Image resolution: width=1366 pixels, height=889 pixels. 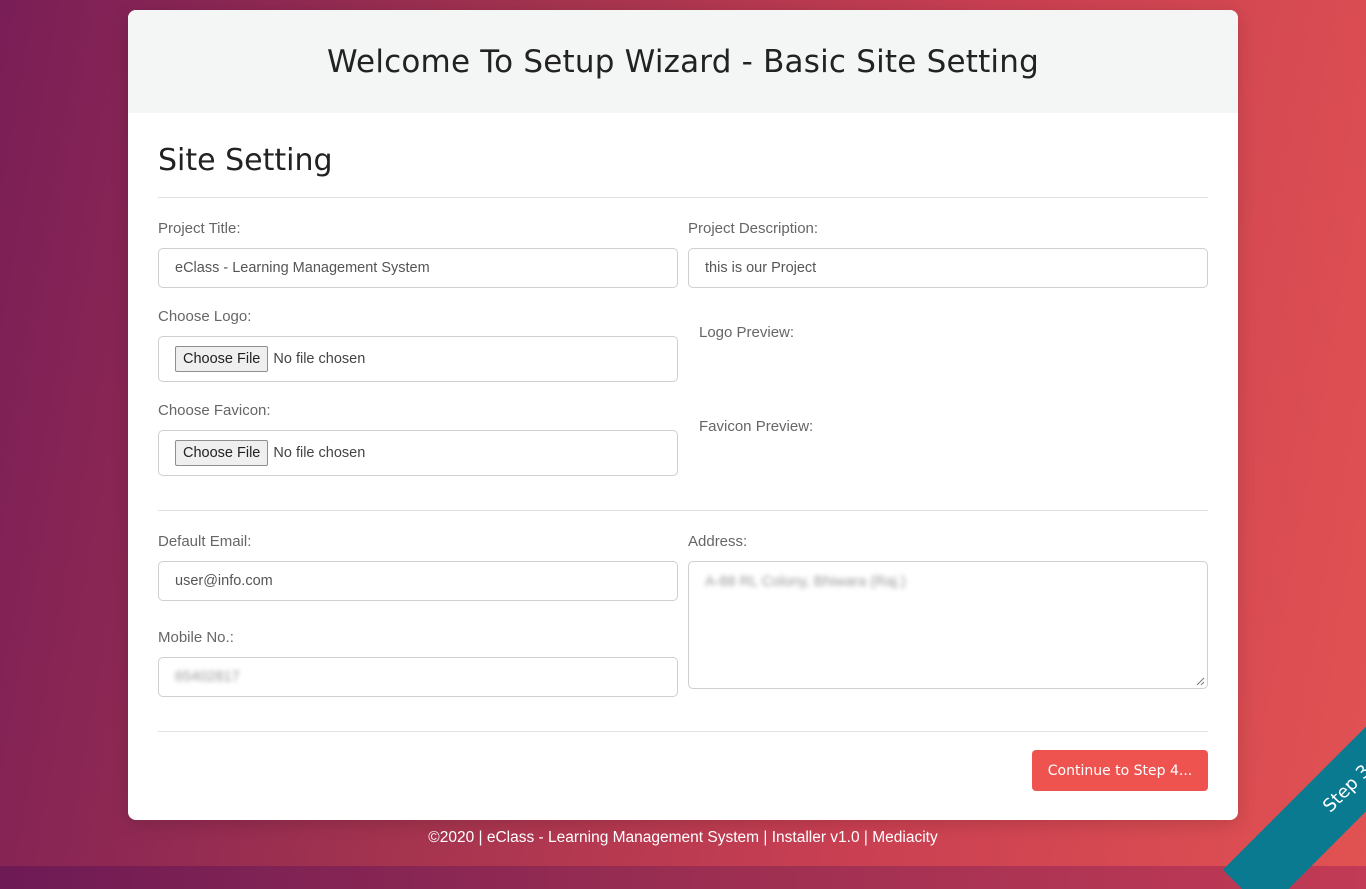 I want to click on logo-choose-file-button: Choose File, so click(x=222, y=359).